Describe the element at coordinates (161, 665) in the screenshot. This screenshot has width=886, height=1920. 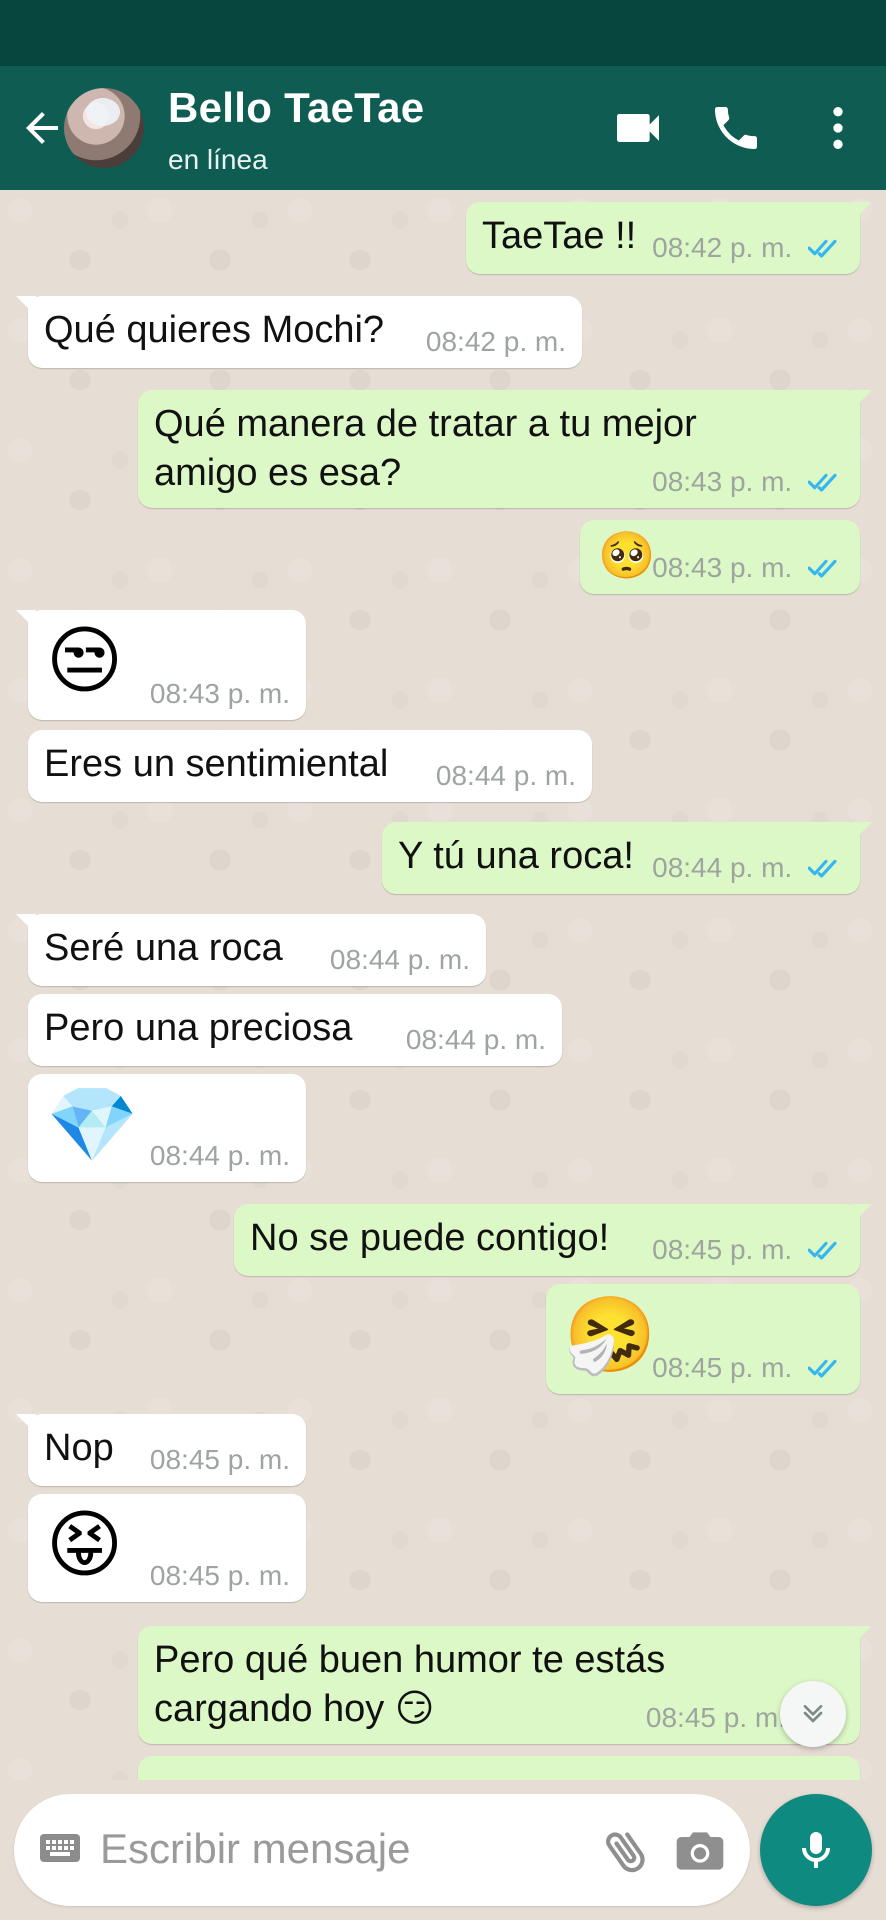
I see `incoming-message: 😒 08:43 p. m.` at that location.